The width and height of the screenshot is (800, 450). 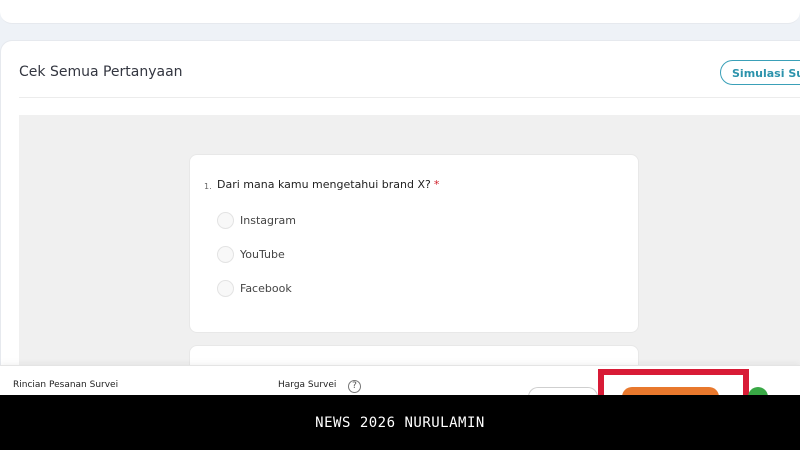 What do you see at coordinates (208, 186) in the screenshot?
I see `question-number: 1.` at bounding box center [208, 186].